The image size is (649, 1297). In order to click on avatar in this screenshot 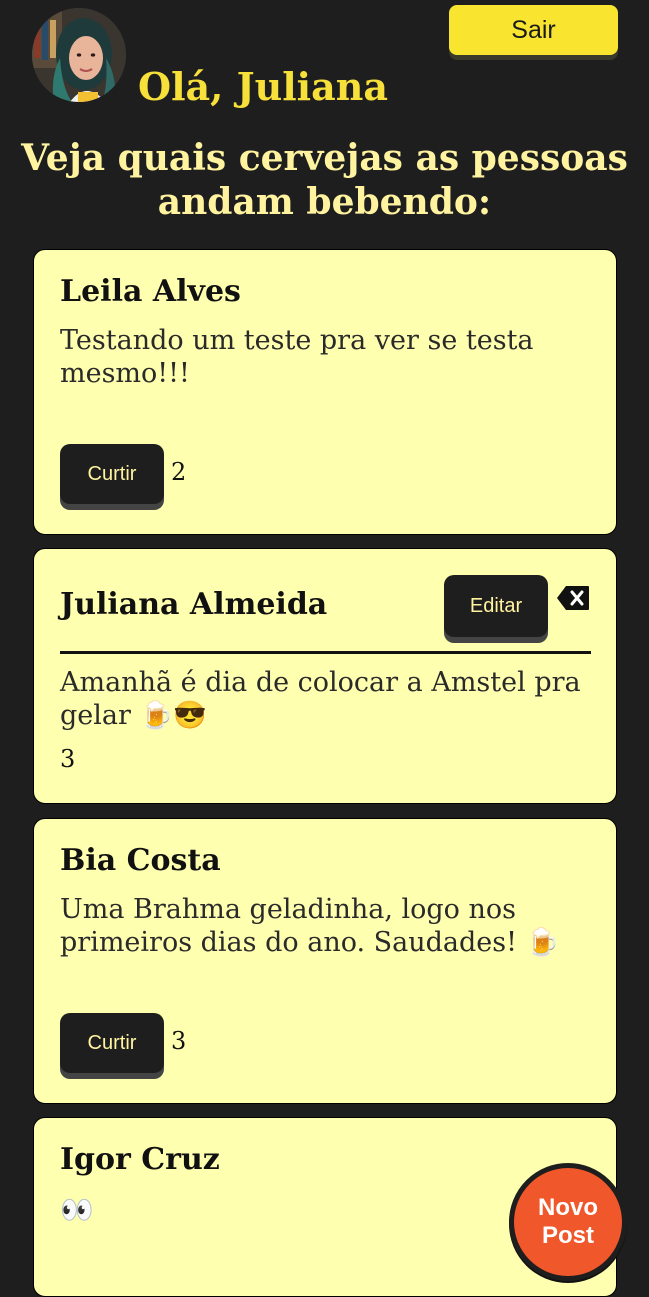, I will do `click(79, 55)`.